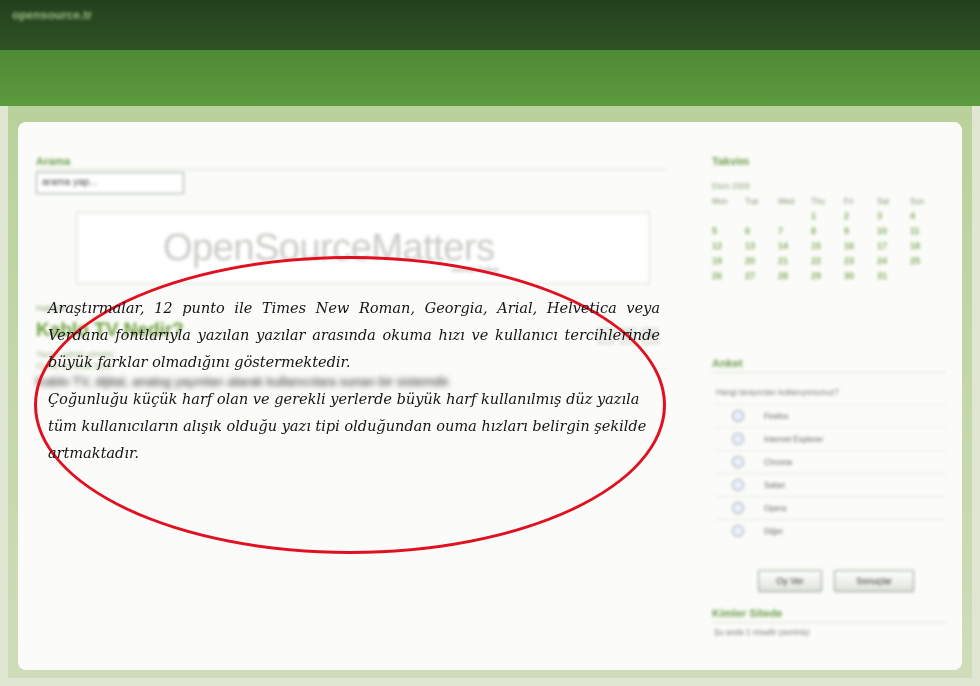 The width and height of the screenshot is (980, 686). I want to click on poll-option-label: Internet Explorer, so click(794, 439).